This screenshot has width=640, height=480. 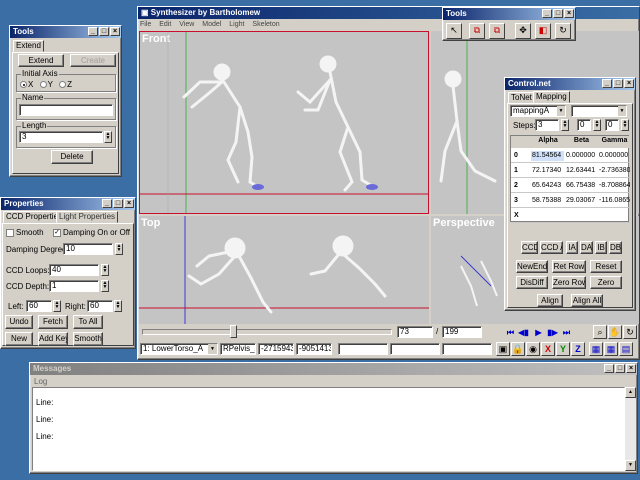 What do you see at coordinates (584, 125) in the screenshot?
I see `spin1-input: 0` at bounding box center [584, 125].